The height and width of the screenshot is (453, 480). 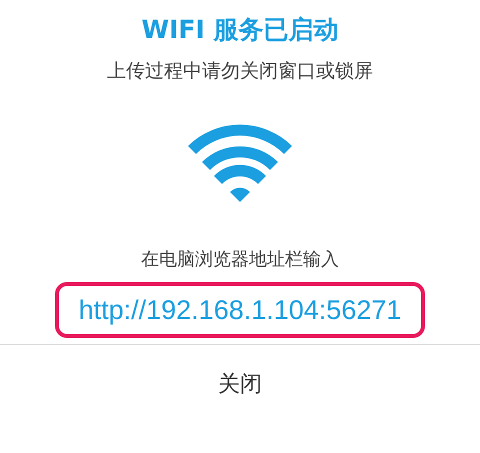 I want to click on wifi-icon, so click(x=240, y=163).